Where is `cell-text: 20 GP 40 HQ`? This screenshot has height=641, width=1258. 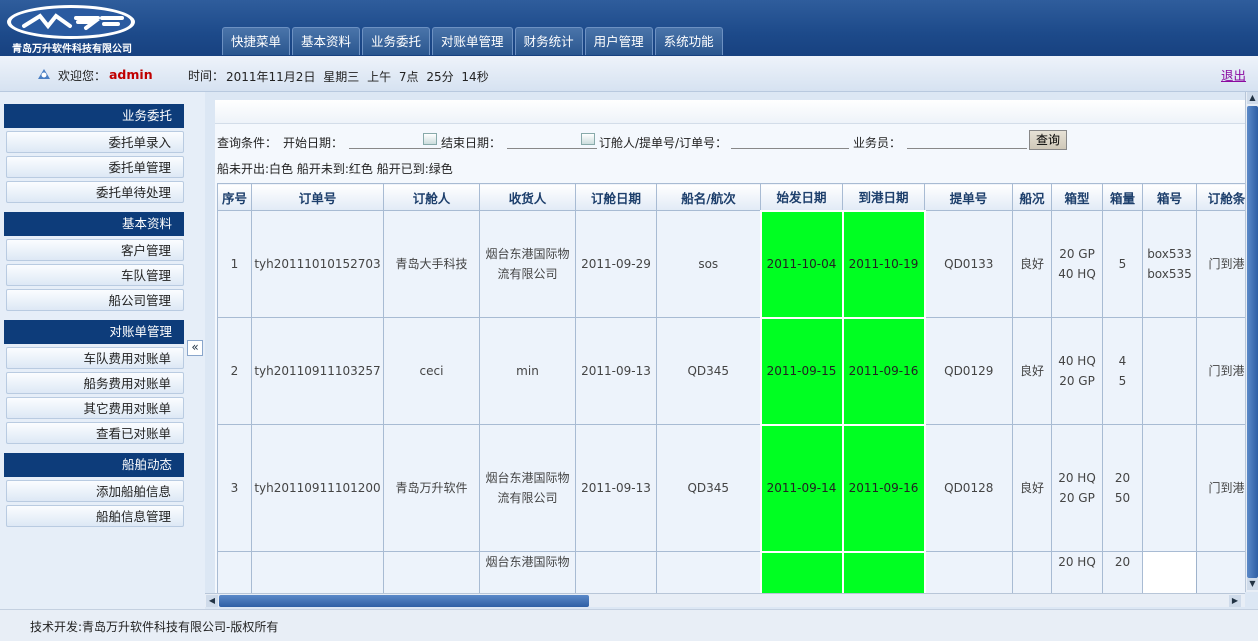 cell-text: 20 GP 40 HQ is located at coordinates (1077, 264).